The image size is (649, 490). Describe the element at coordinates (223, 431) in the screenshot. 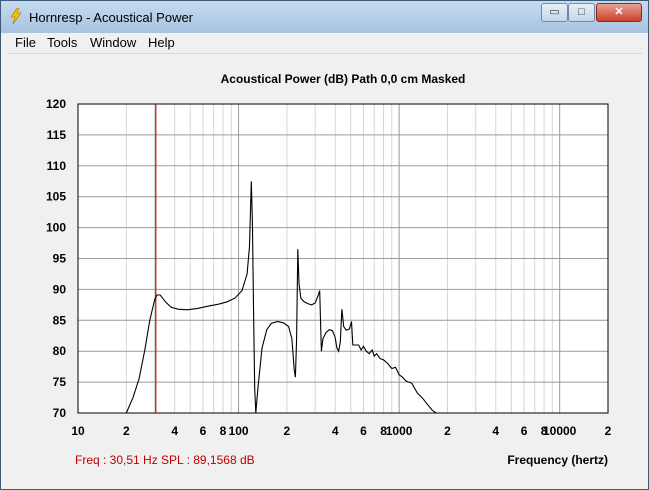

I see `x-tick-label: 8` at that location.